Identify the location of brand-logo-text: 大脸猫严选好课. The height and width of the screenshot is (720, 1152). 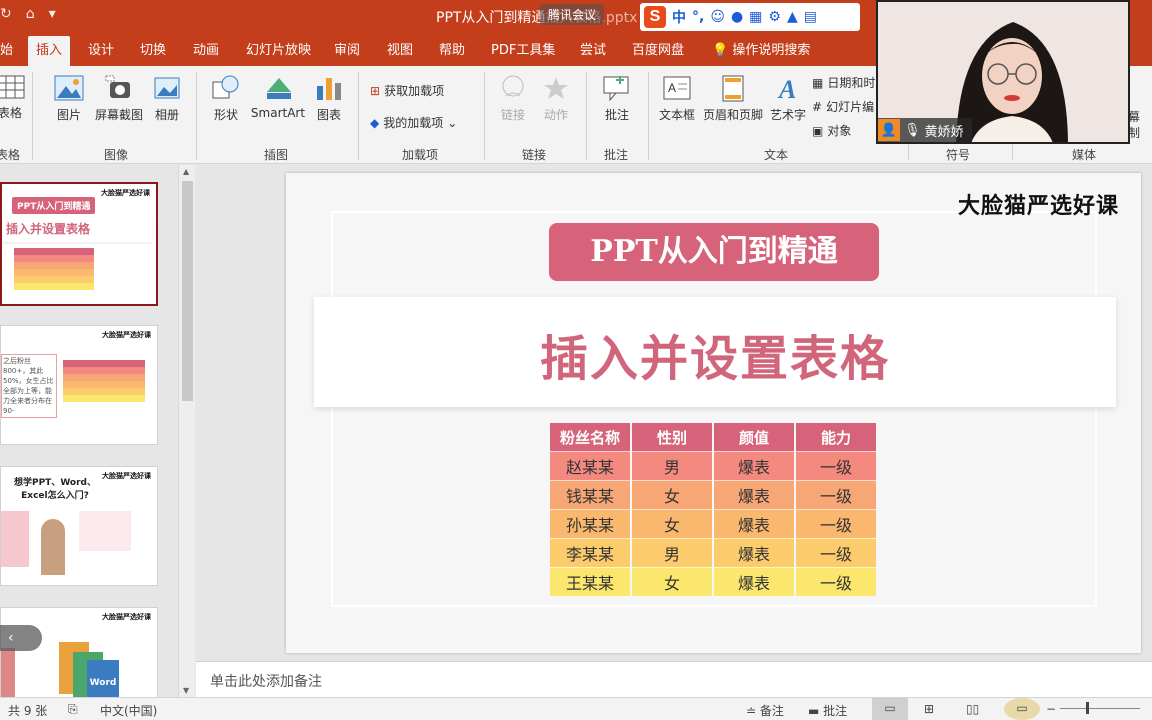
(1038, 204).